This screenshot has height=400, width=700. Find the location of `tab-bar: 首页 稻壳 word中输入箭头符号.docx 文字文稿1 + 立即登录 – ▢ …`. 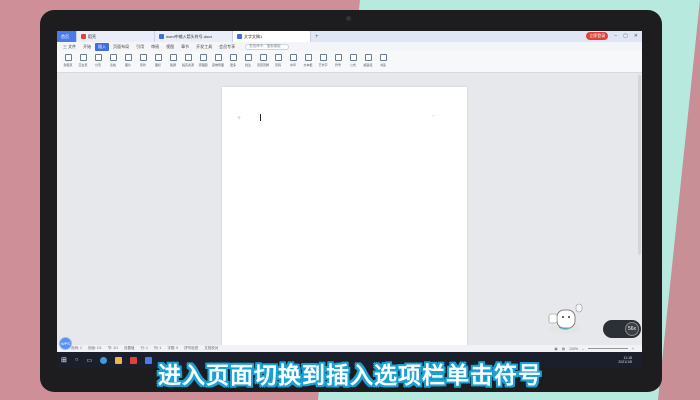

tab-bar: 首页 稻壳 word中输入箭头符号.docx 文字文稿1 + 立即登录 – ▢ … is located at coordinates (349, 36).